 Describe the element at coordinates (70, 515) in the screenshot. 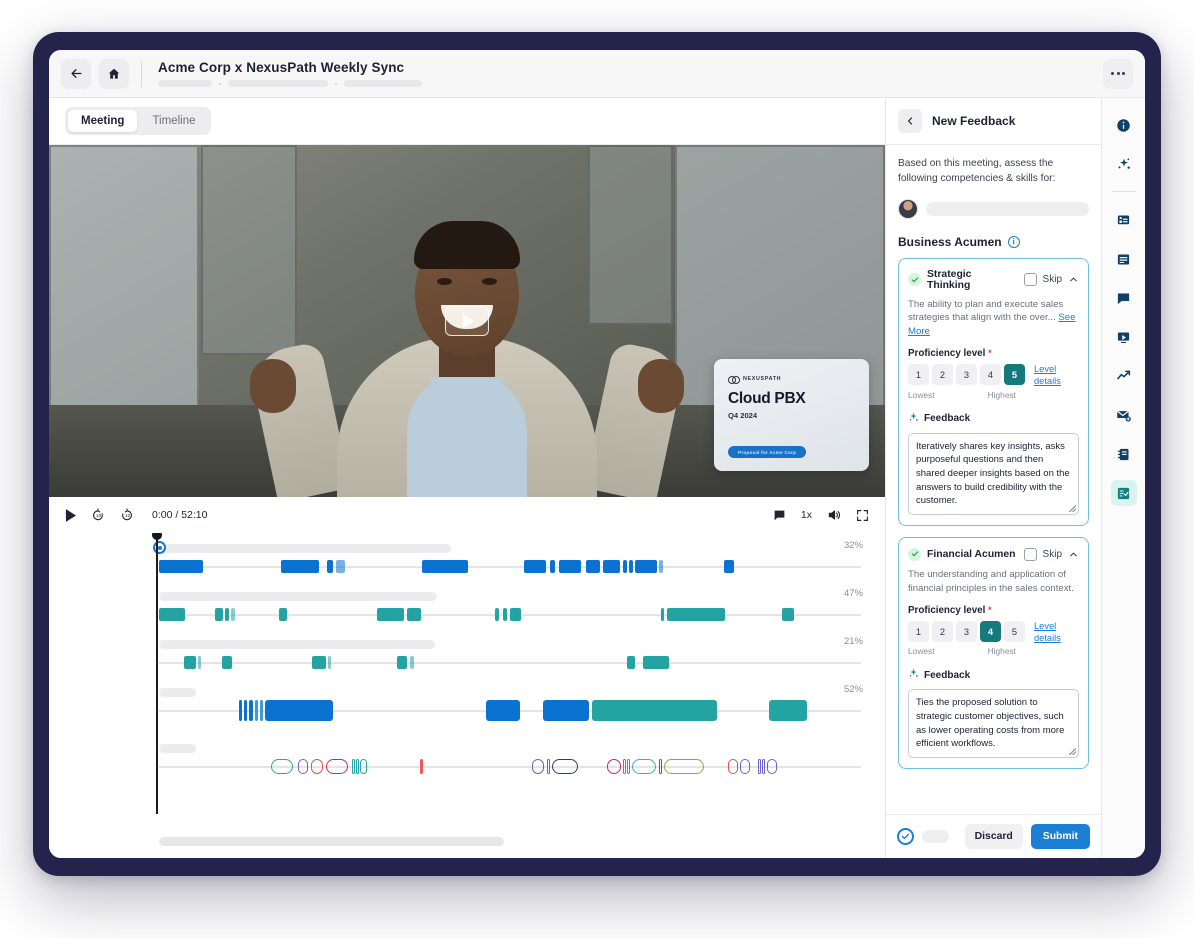

I see `play-button` at that location.